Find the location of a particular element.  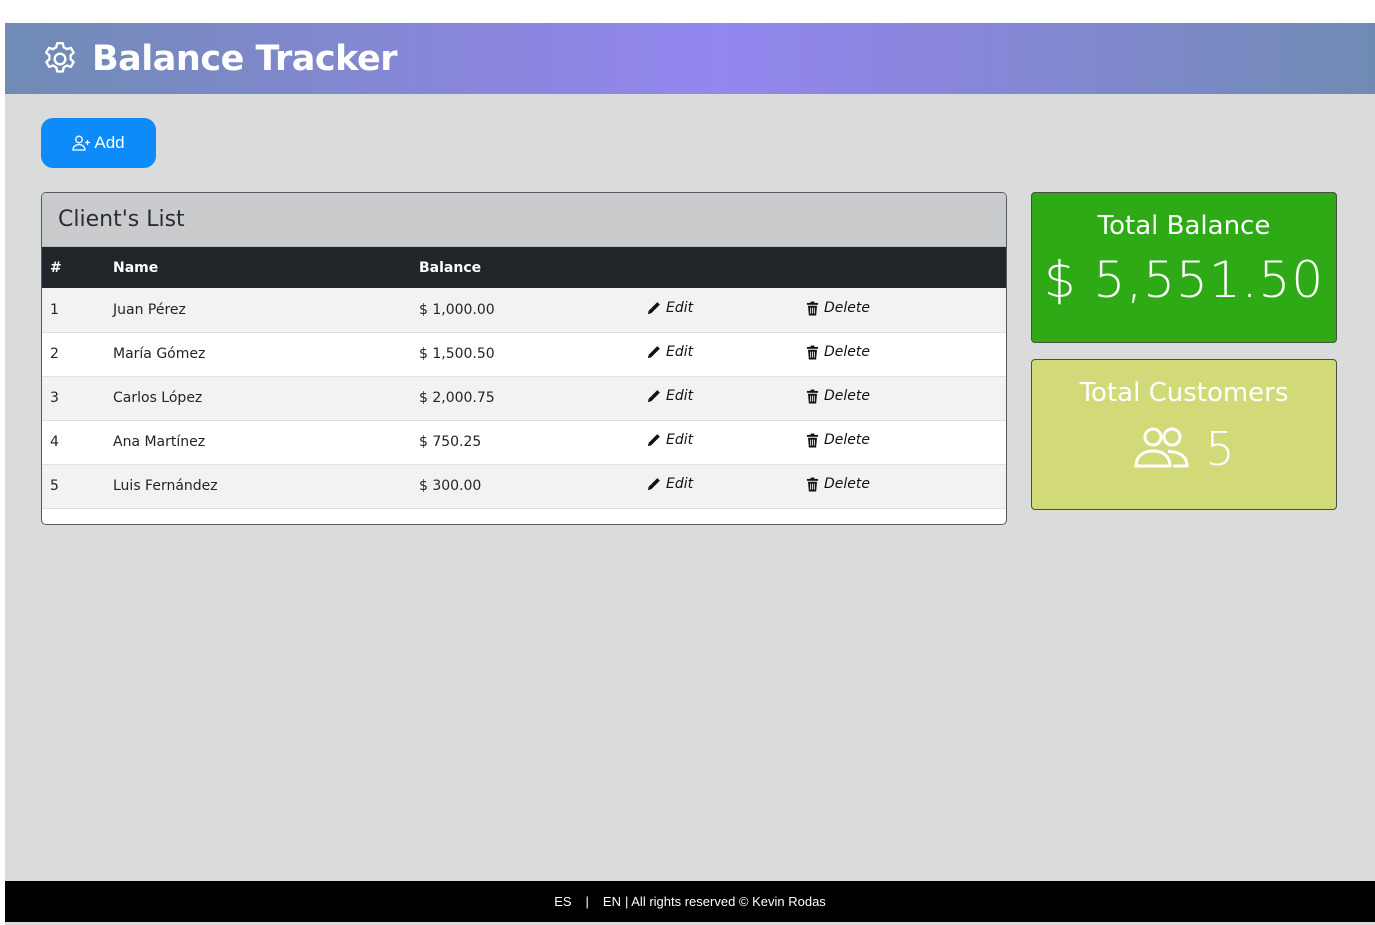

app-header: Balance Tracker is located at coordinates (690, 58).